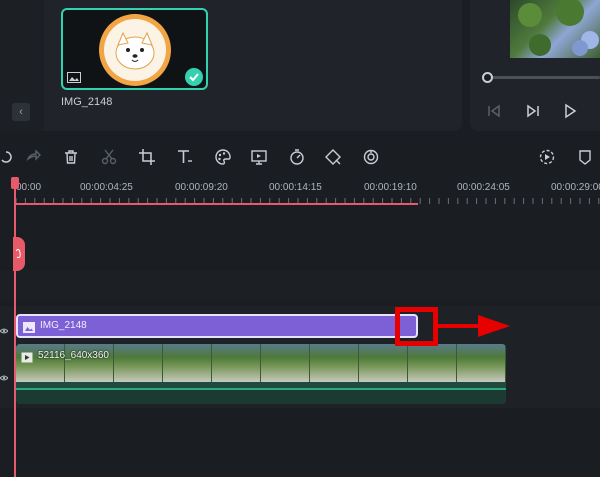  I want to click on preview-scrubber-handle, so click(487, 77).